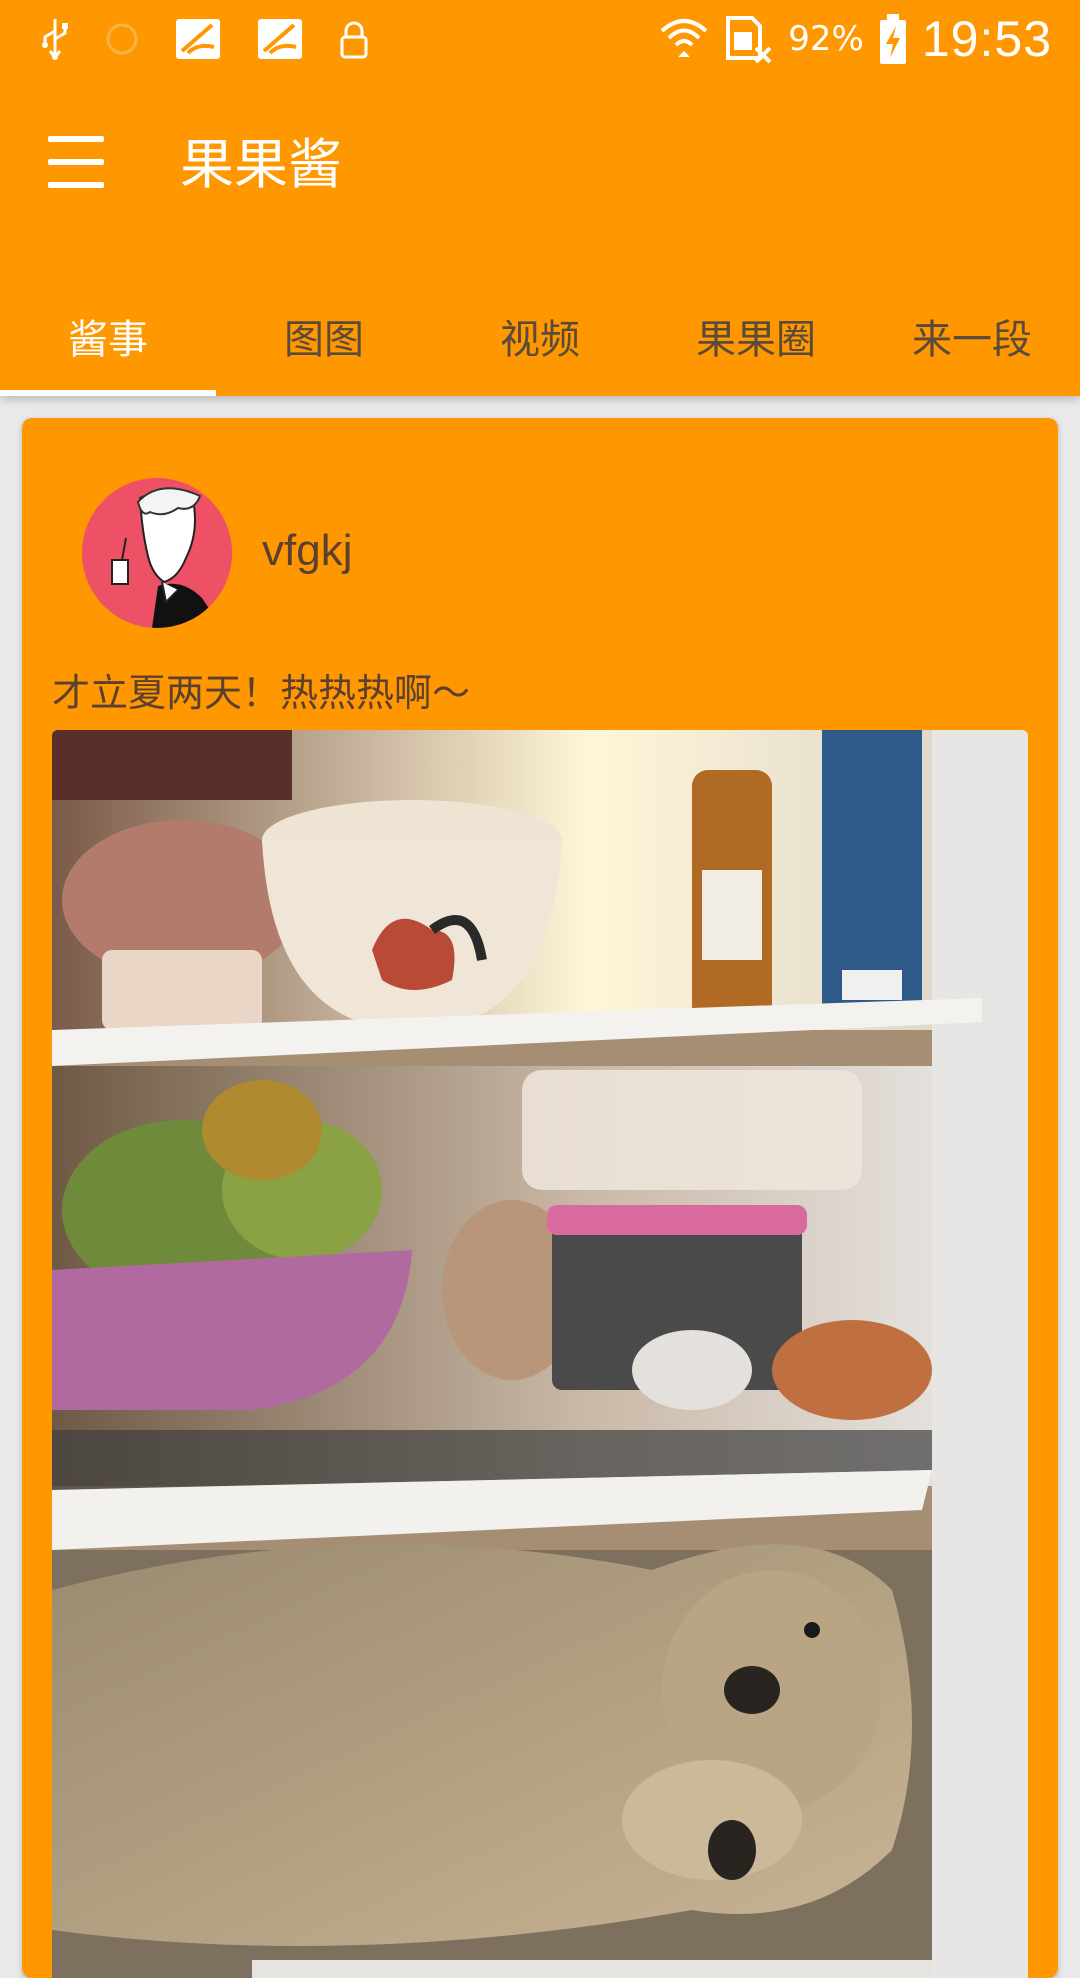 The image size is (1080, 1978). I want to click on post-username: vfgkj, so click(307, 551).